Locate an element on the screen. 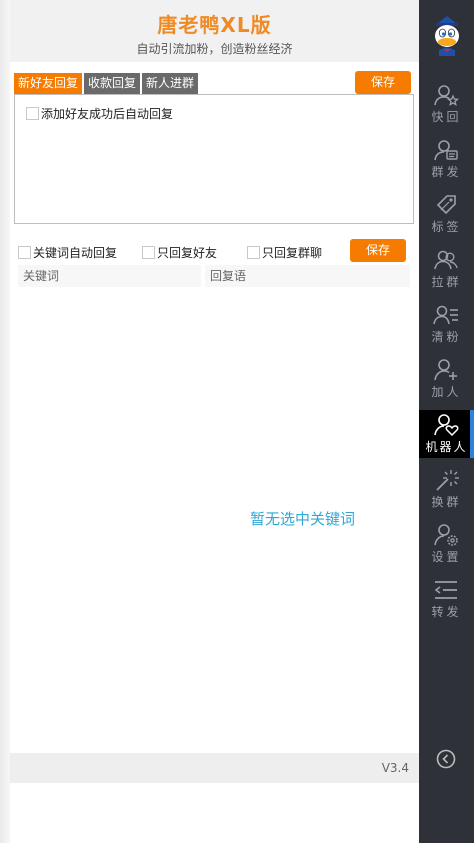  reply-friends-only-row: 只回复好友 is located at coordinates (179, 252).